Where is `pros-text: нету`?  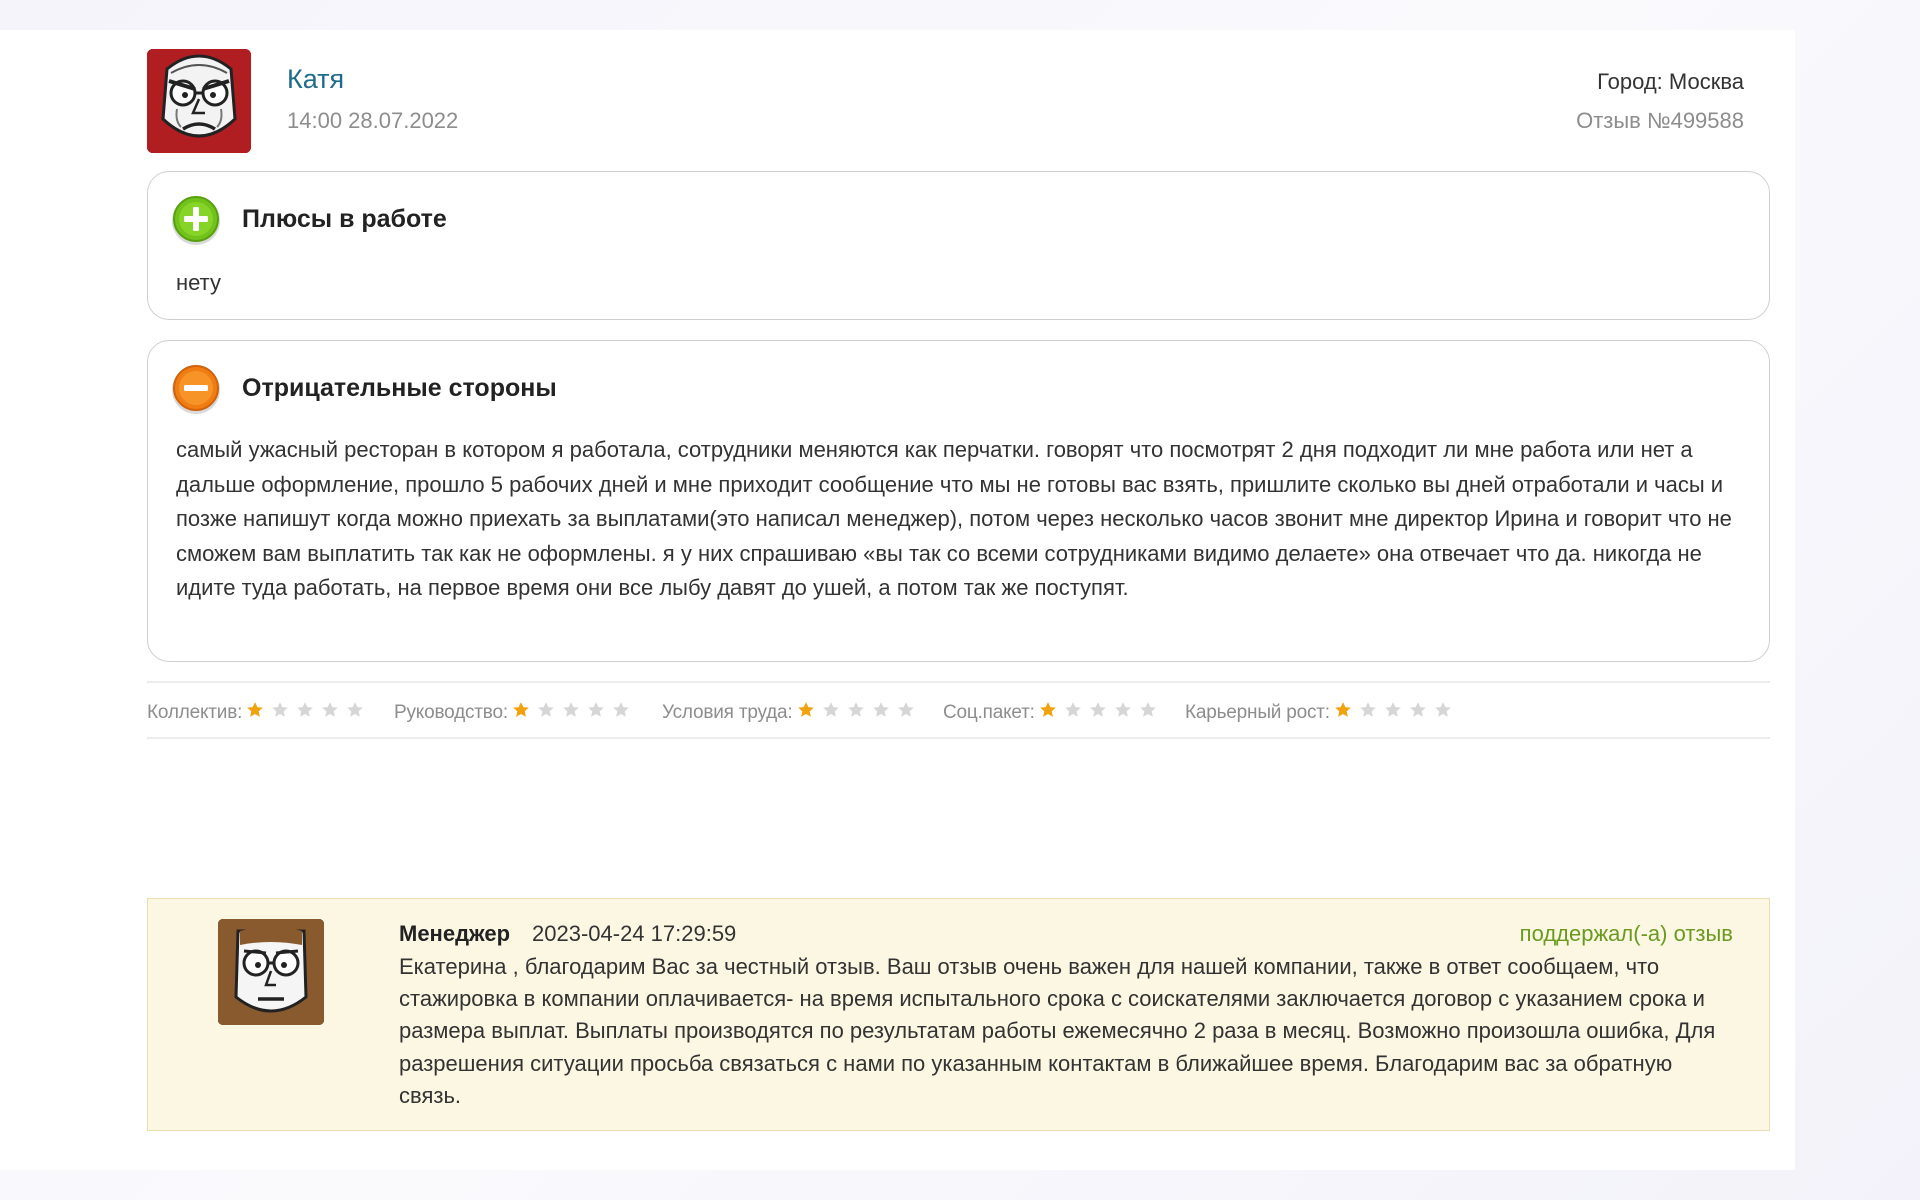 pros-text: нету is located at coordinates (198, 282).